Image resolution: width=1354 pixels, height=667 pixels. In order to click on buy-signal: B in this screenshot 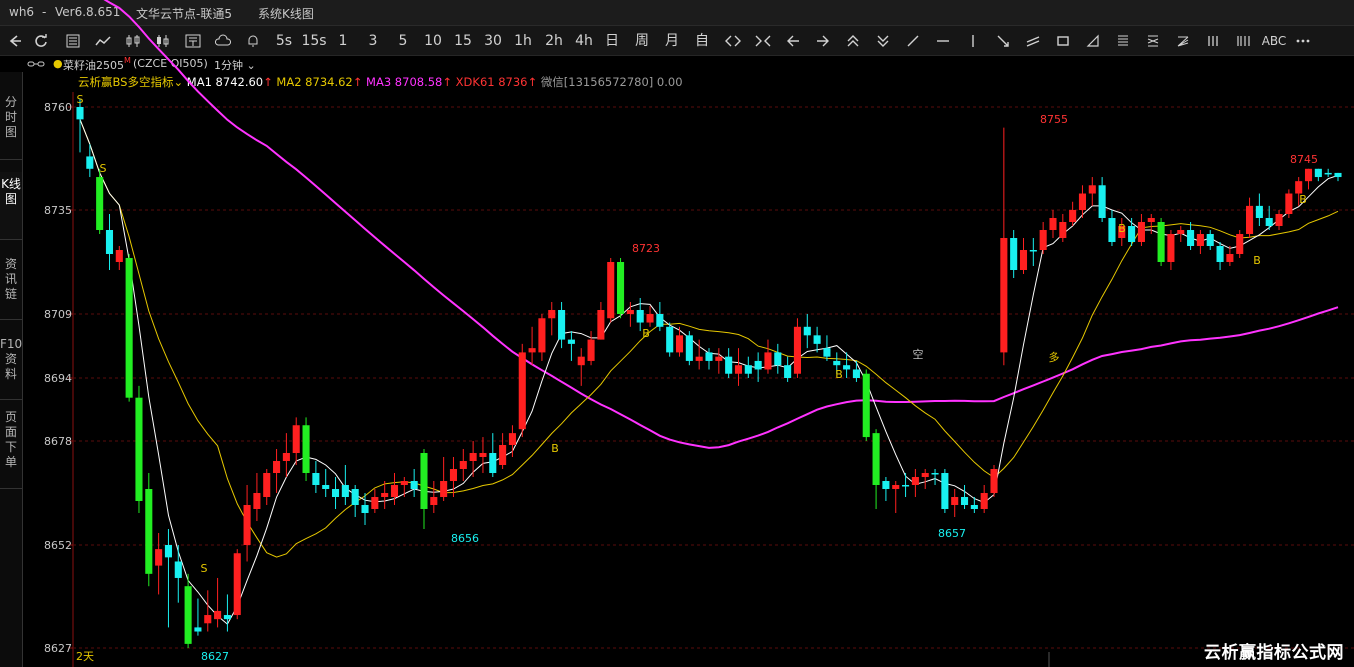, I will do `click(1257, 260)`.